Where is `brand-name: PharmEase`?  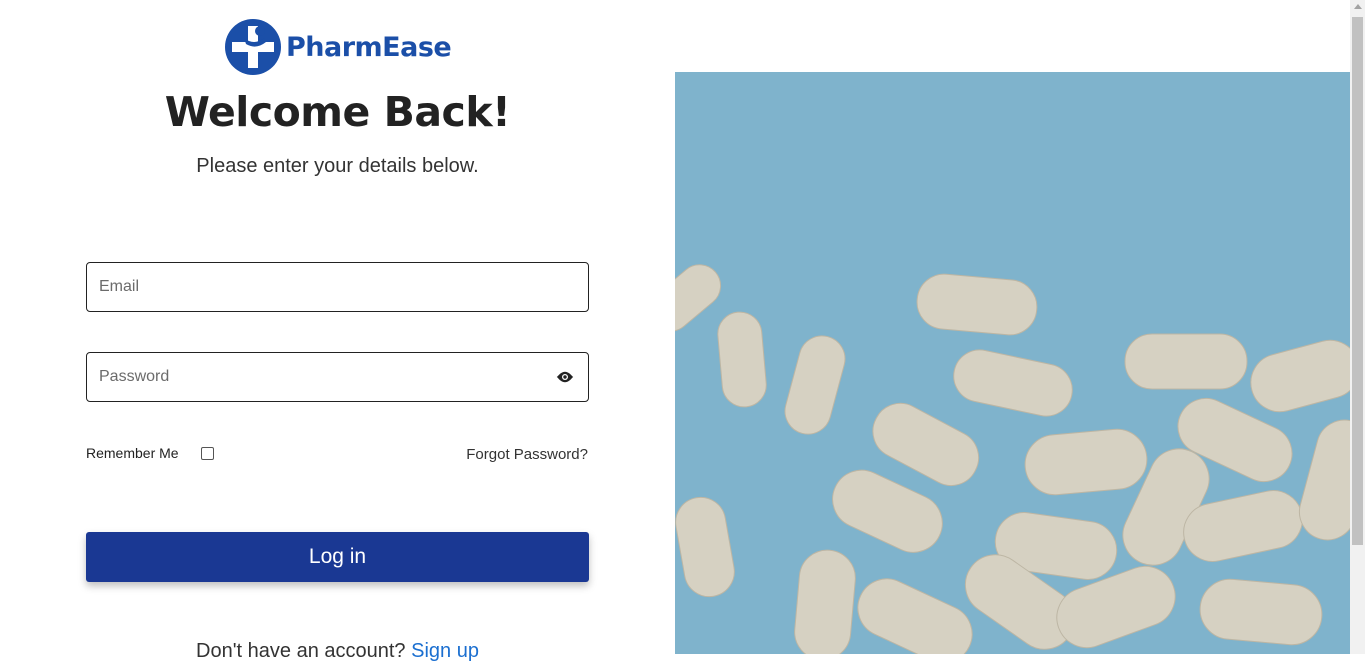
brand-name: PharmEase is located at coordinates (369, 47).